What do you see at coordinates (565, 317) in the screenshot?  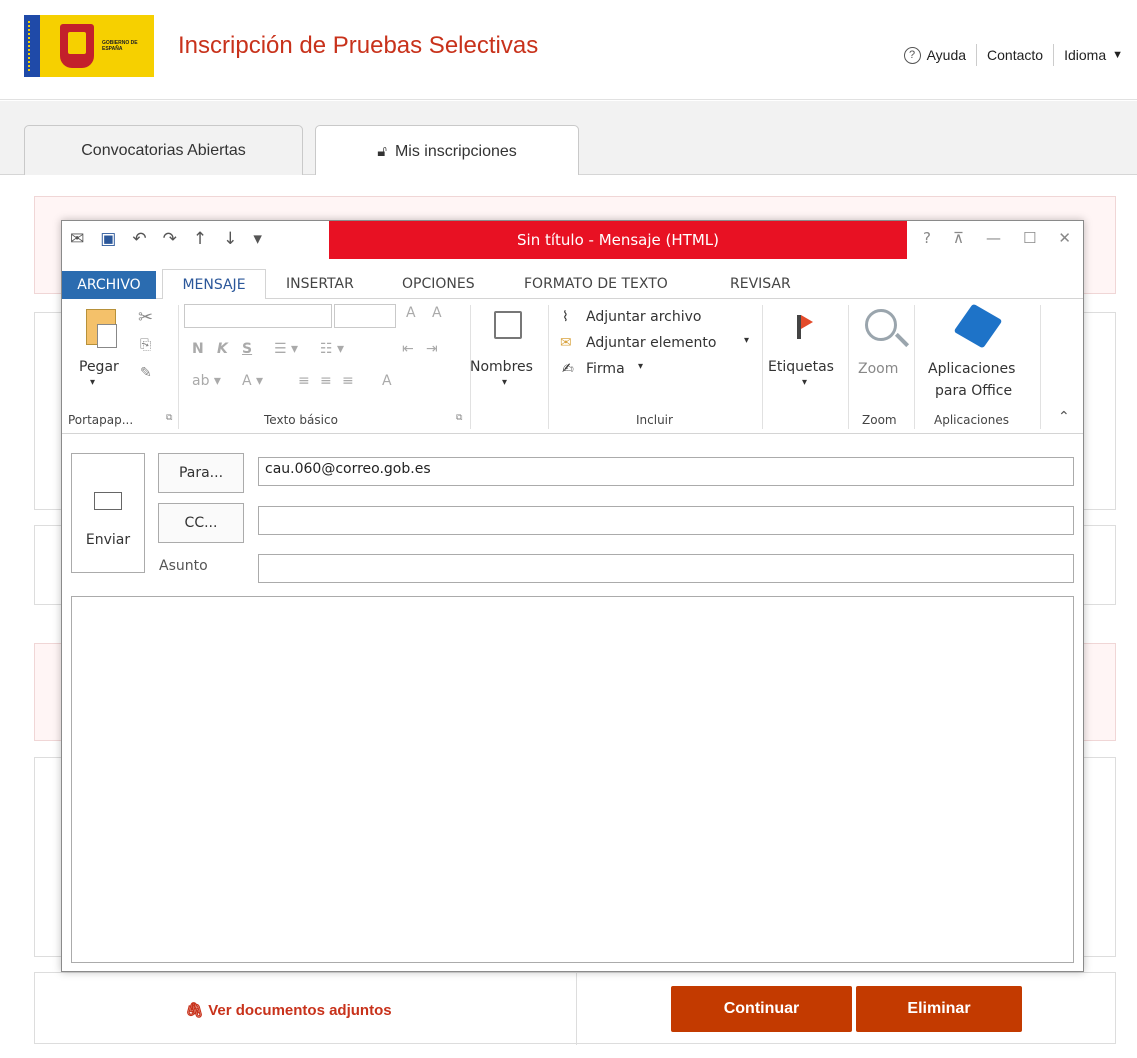 I see `paperclip-icon: ⌇` at bounding box center [565, 317].